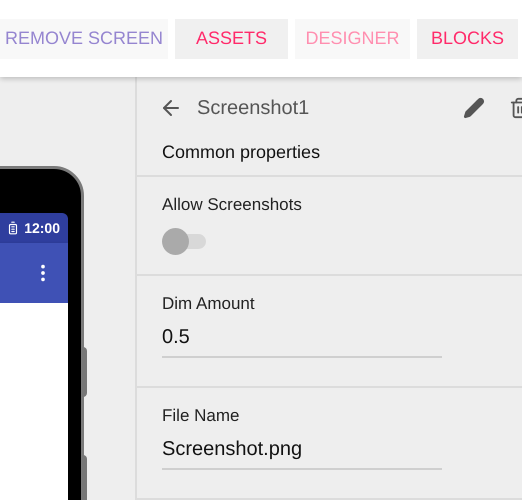  I want to click on remove-screen-button: REMOVE SCREEN, so click(84, 38).